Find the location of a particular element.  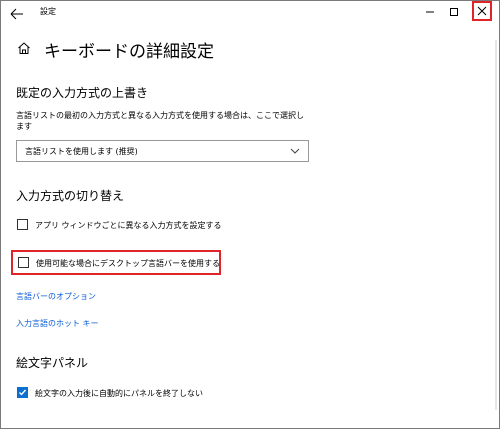

desktop-bar-checkbox is located at coordinates (23, 262).